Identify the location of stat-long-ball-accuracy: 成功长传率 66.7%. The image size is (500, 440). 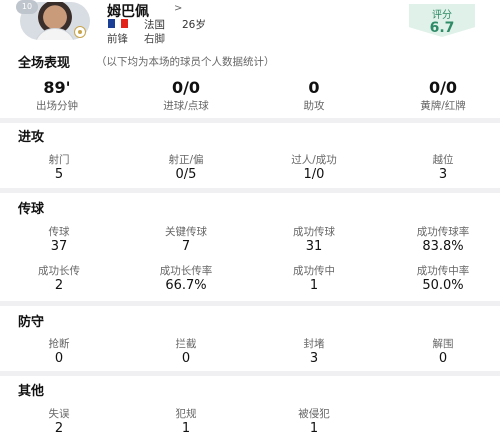
(186, 278).